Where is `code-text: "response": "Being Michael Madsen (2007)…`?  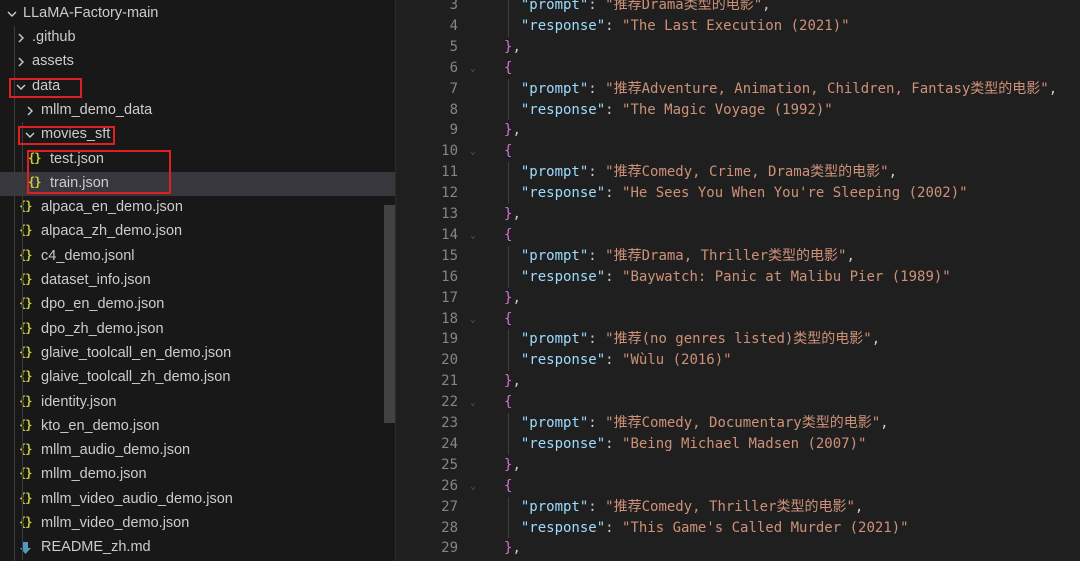
code-text: "response": "Being Michael Madsen (2007)… is located at coordinates (685, 444).